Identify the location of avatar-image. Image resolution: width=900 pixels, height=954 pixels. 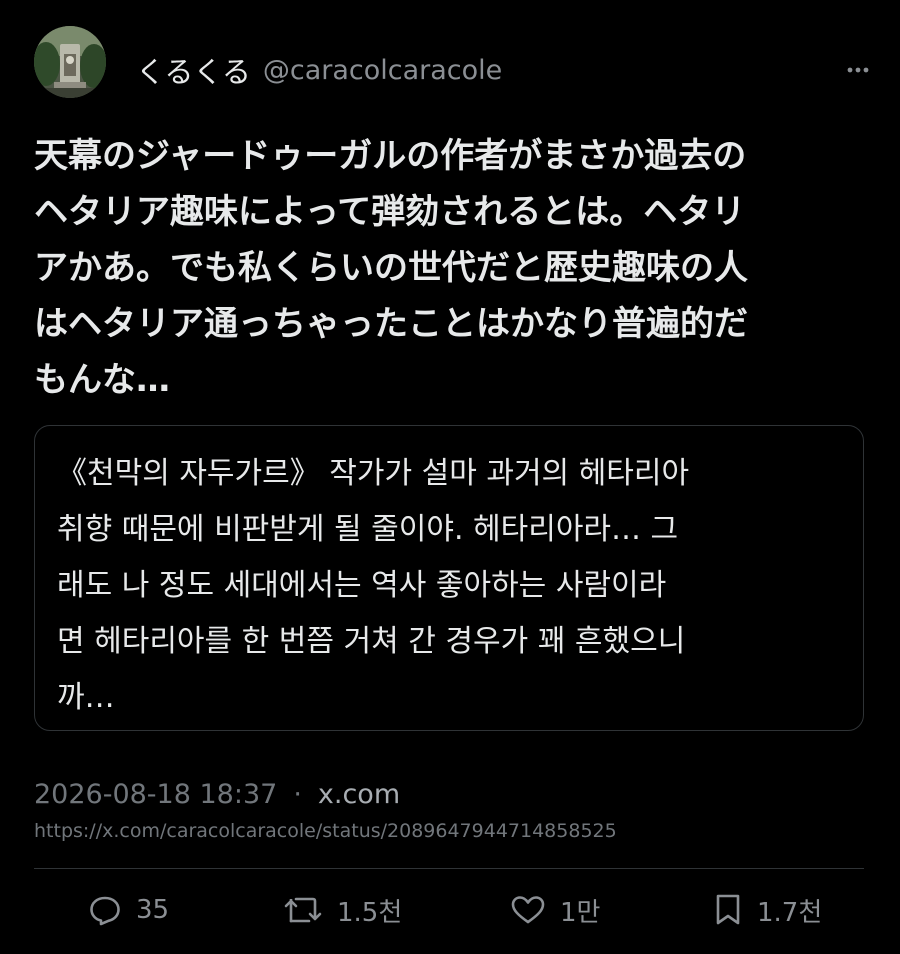
(70, 62).